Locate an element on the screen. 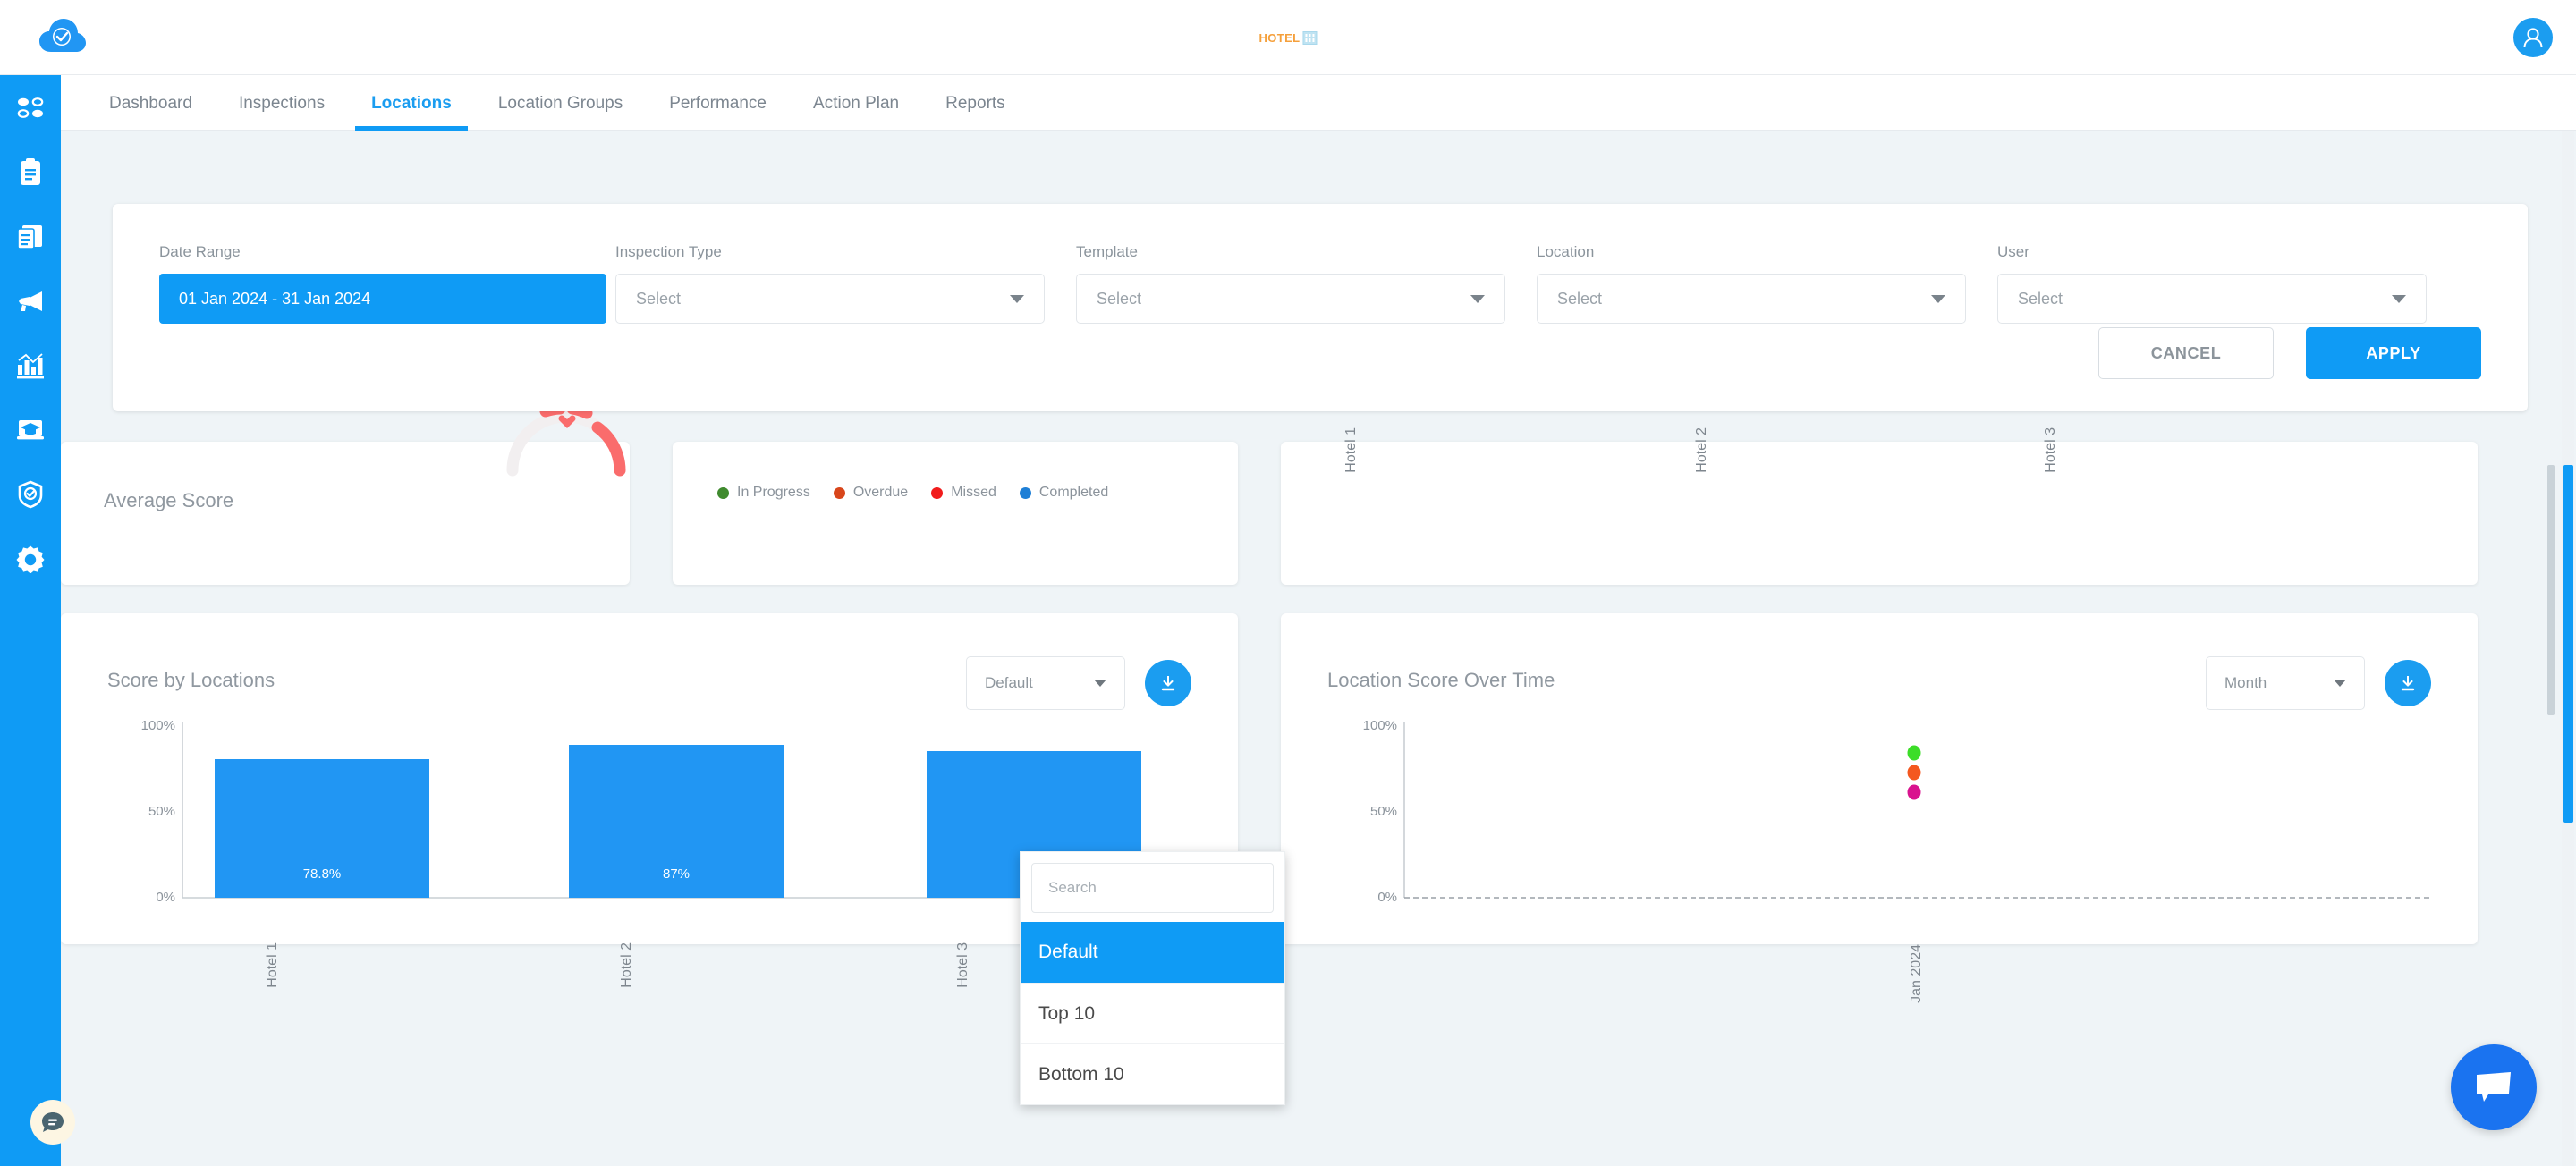  score-by-locations-controls: Default is located at coordinates (1078, 683).